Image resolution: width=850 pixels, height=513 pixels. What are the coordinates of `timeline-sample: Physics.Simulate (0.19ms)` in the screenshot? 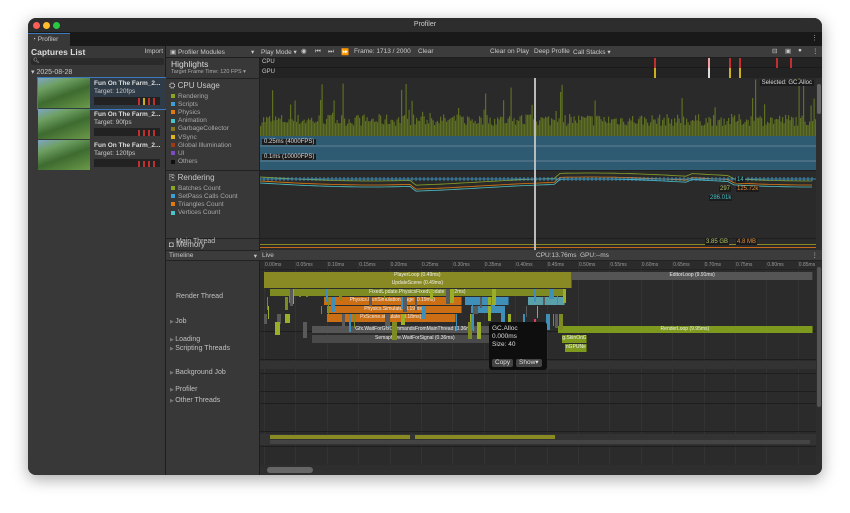 It's located at (394, 309).